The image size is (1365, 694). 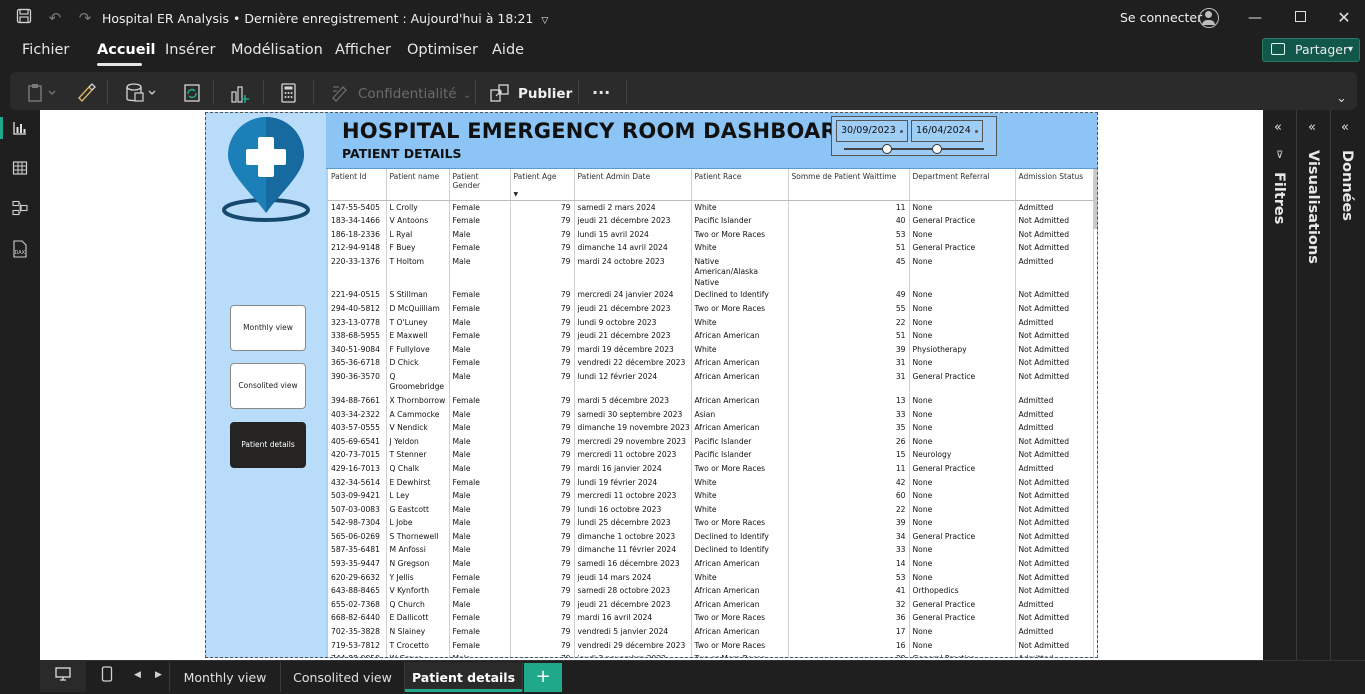 What do you see at coordinates (418, 185) in the screenshot?
I see `column-header: Patient name` at bounding box center [418, 185].